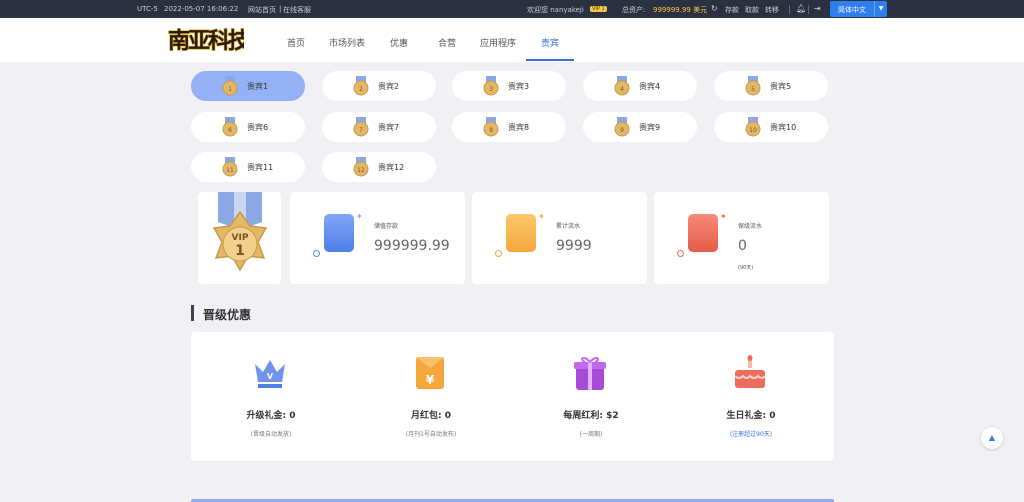 The width and height of the screenshot is (1024, 502). I want to click on vip-tab-4: 4 贵宾4, so click(640, 86).